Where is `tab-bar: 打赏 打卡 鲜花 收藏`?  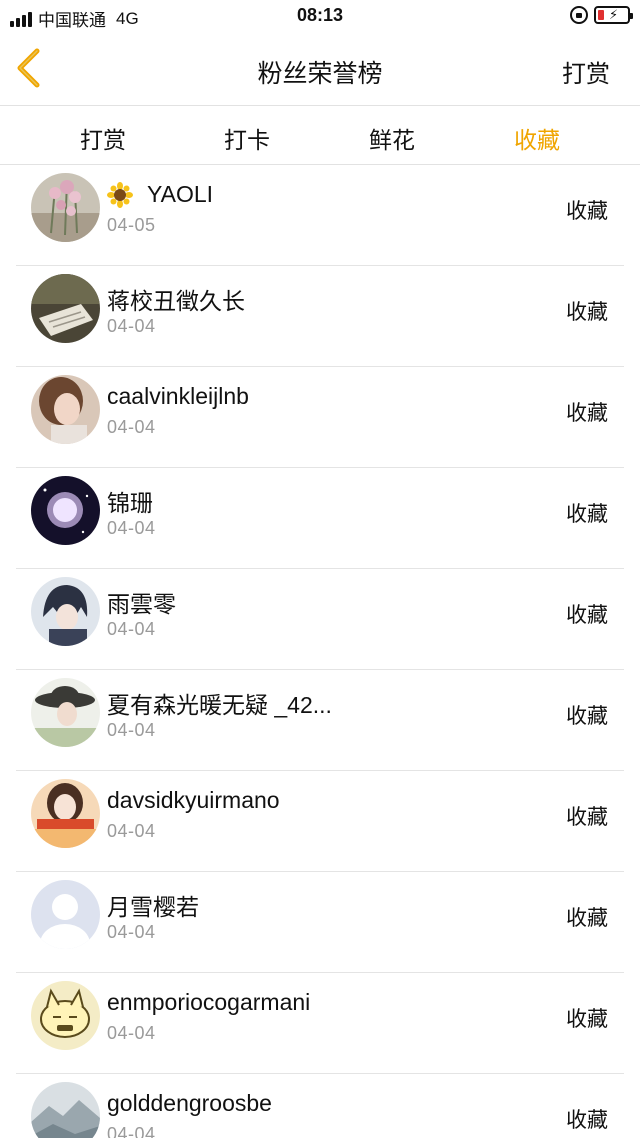
tab-bar: 打赏 打卡 鲜花 收藏 is located at coordinates (320, 136).